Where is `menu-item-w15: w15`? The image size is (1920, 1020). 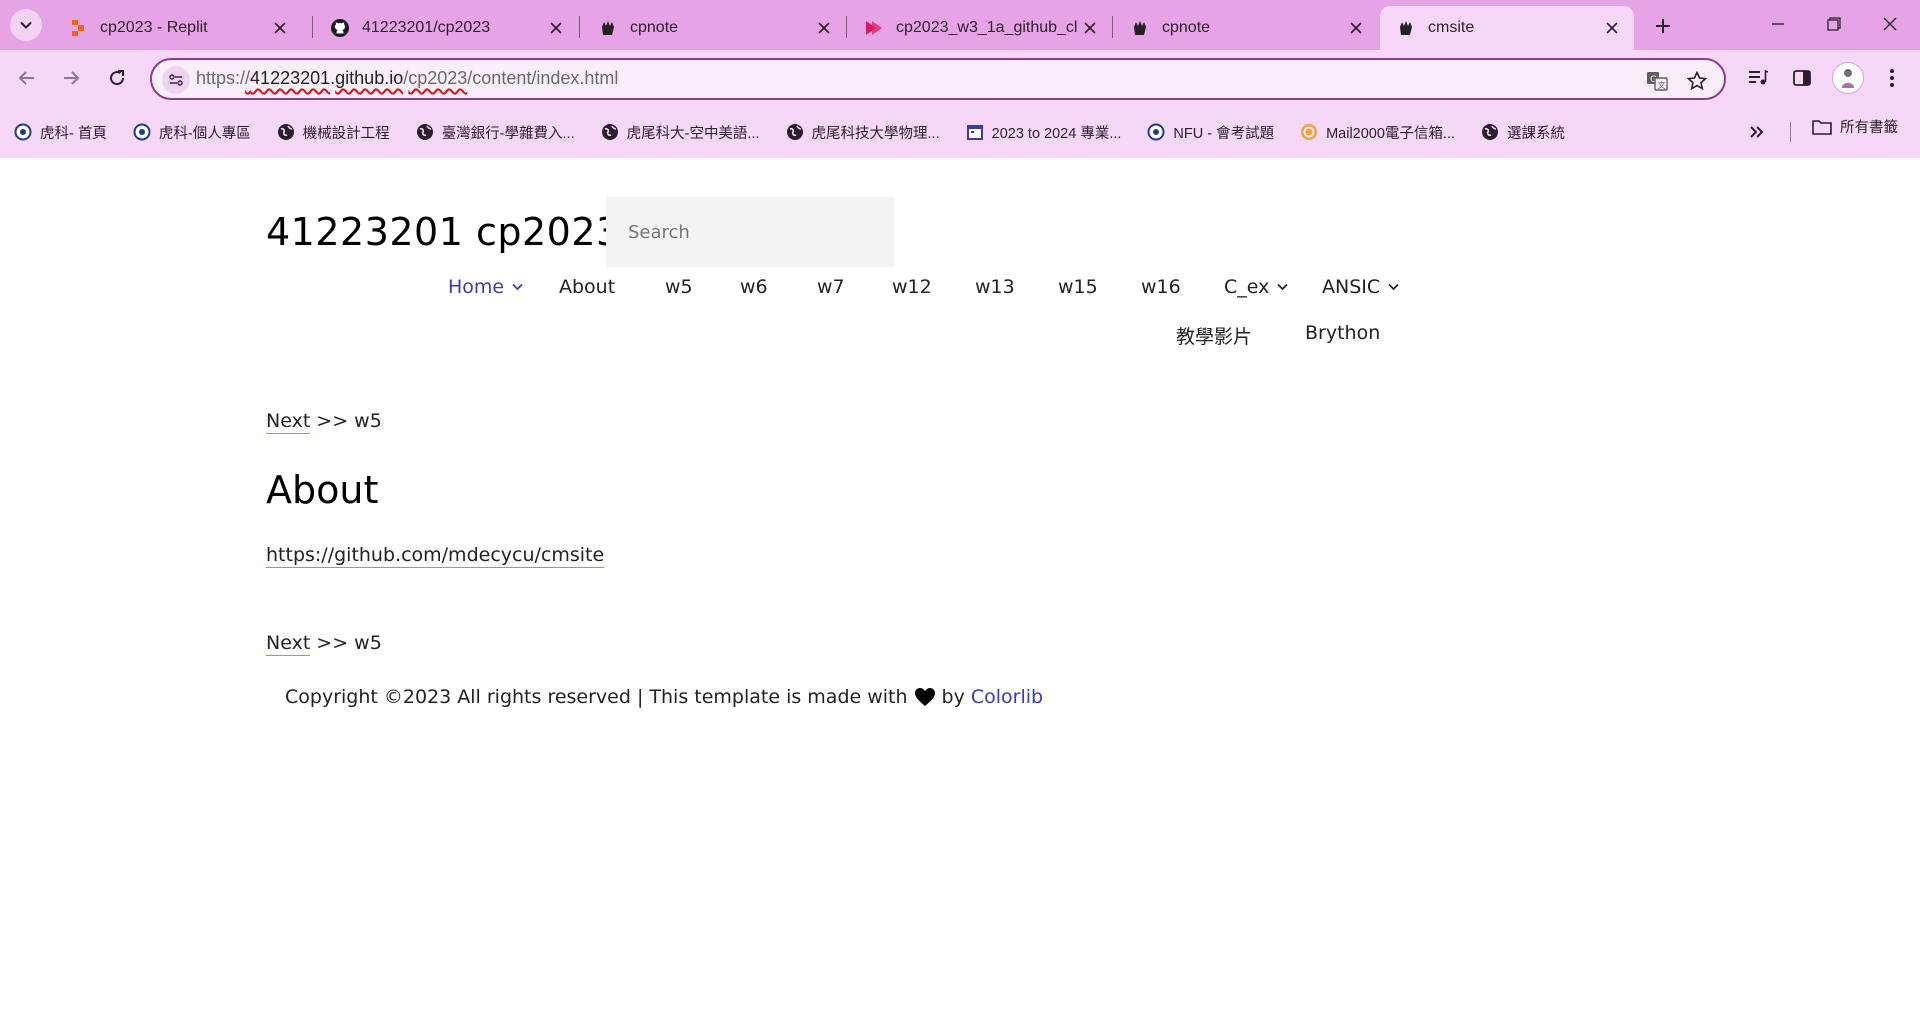 menu-item-w15: w15 is located at coordinates (1078, 287).